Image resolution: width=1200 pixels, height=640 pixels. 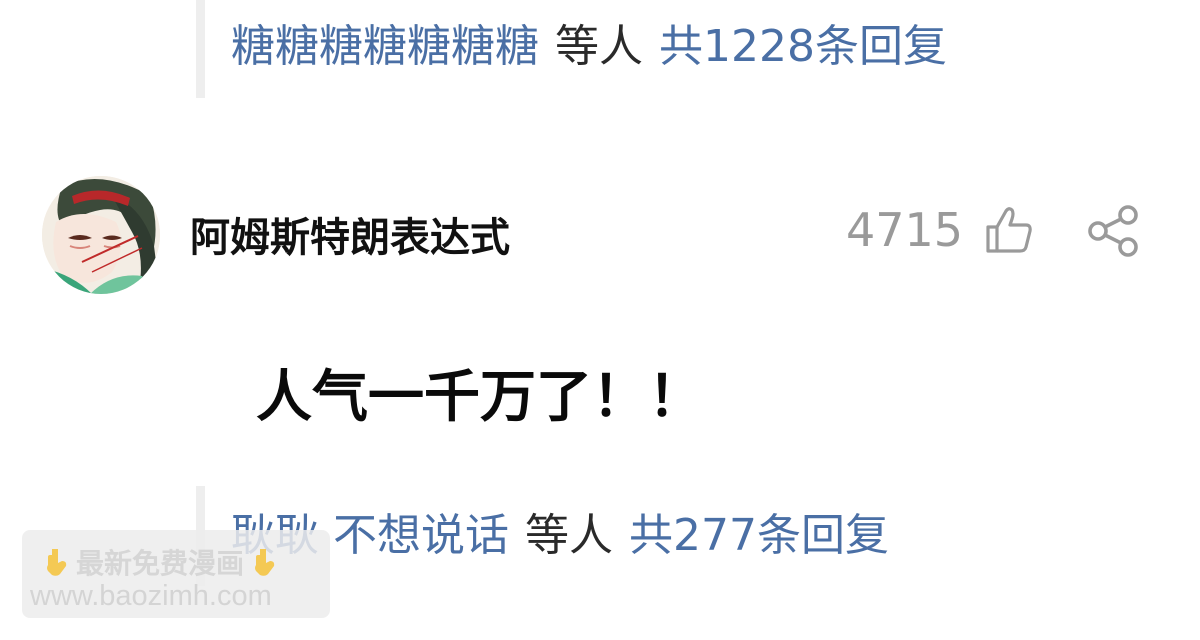 What do you see at coordinates (1009, 230) in the screenshot?
I see `thumbs-up-icon` at bounding box center [1009, 230].